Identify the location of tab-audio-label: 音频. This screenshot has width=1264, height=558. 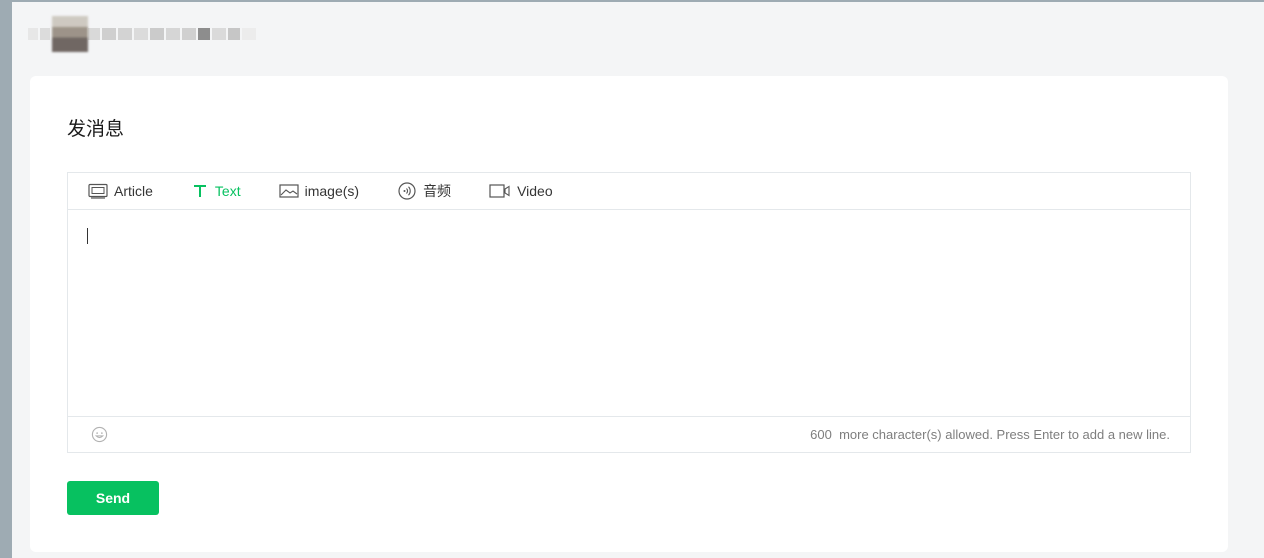
(437, 191).